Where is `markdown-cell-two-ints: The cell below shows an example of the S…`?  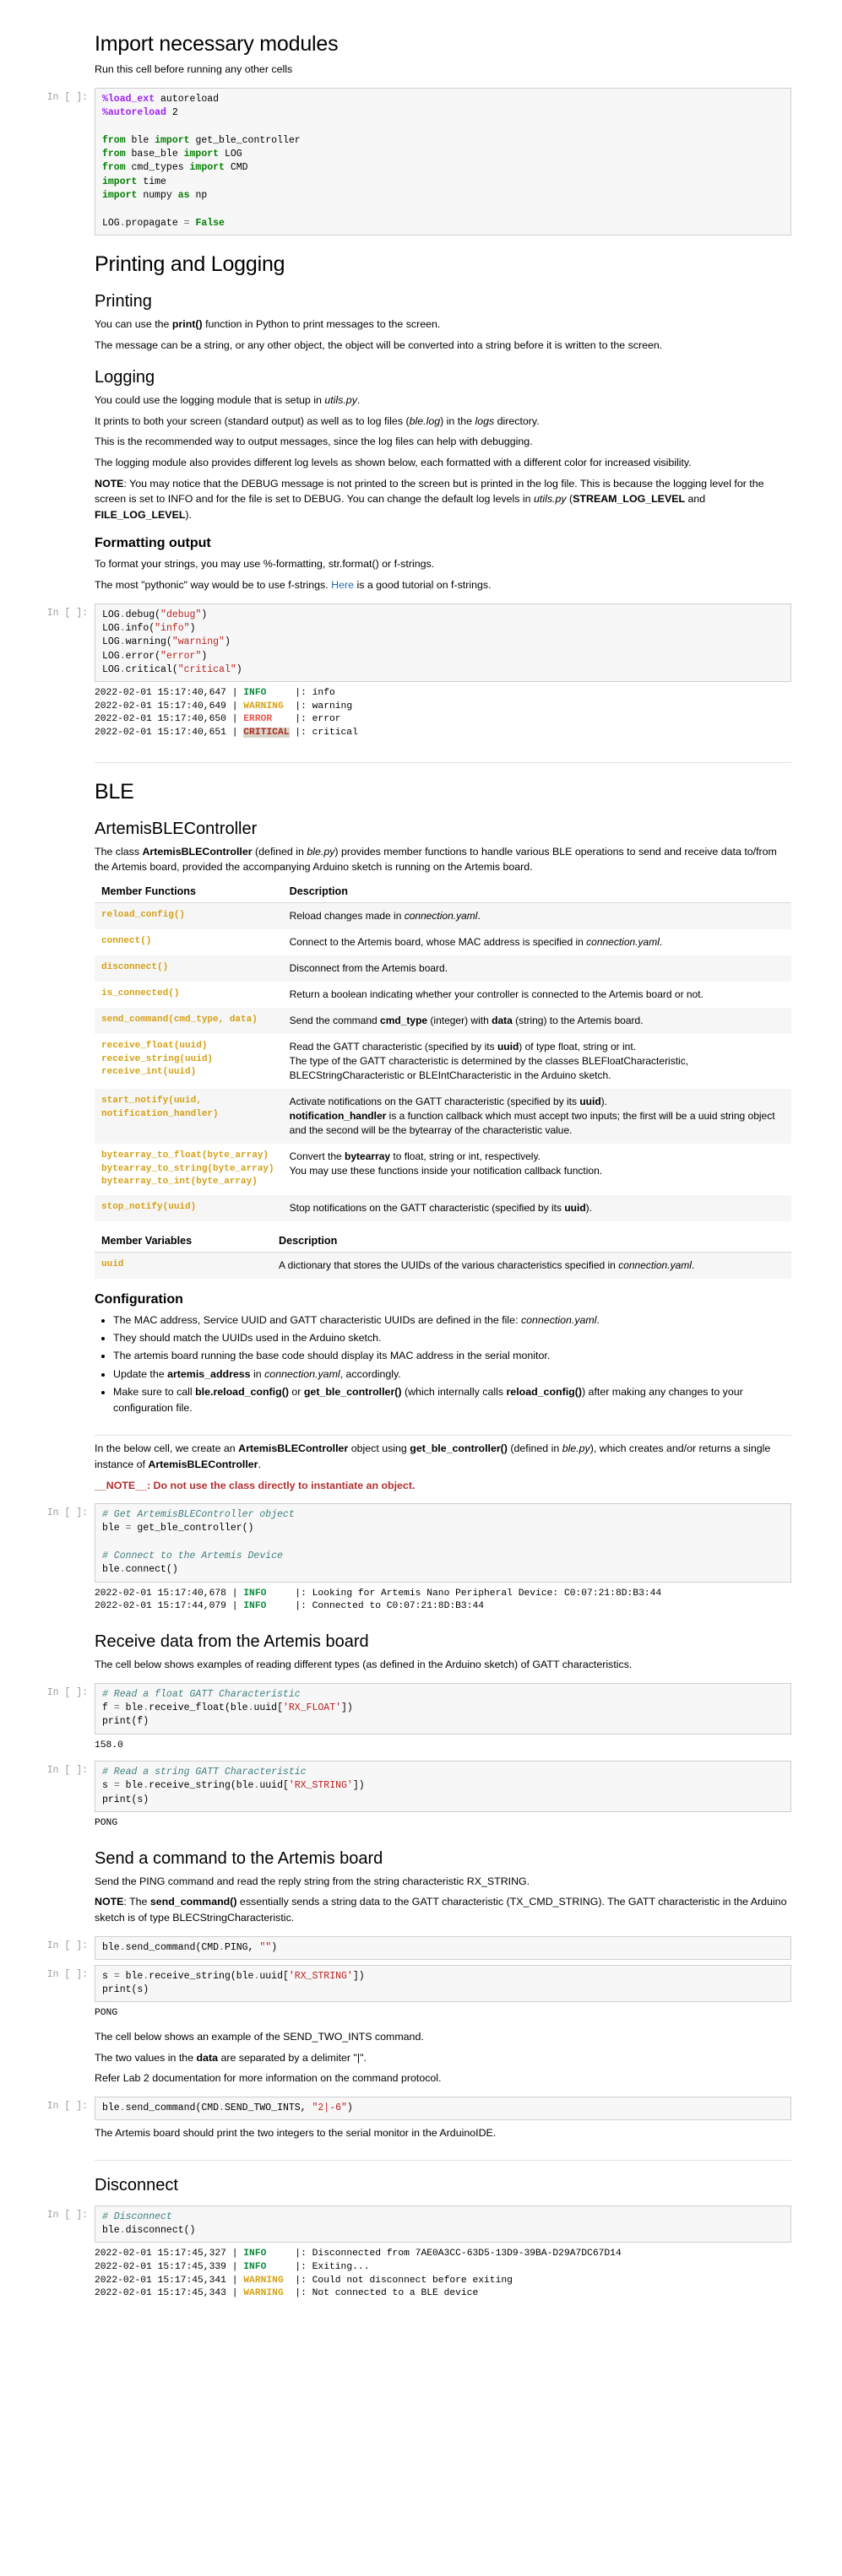
markdown-cell-two-ints: The cell below shows an example of the S… is located at coordinates (421, 2058).